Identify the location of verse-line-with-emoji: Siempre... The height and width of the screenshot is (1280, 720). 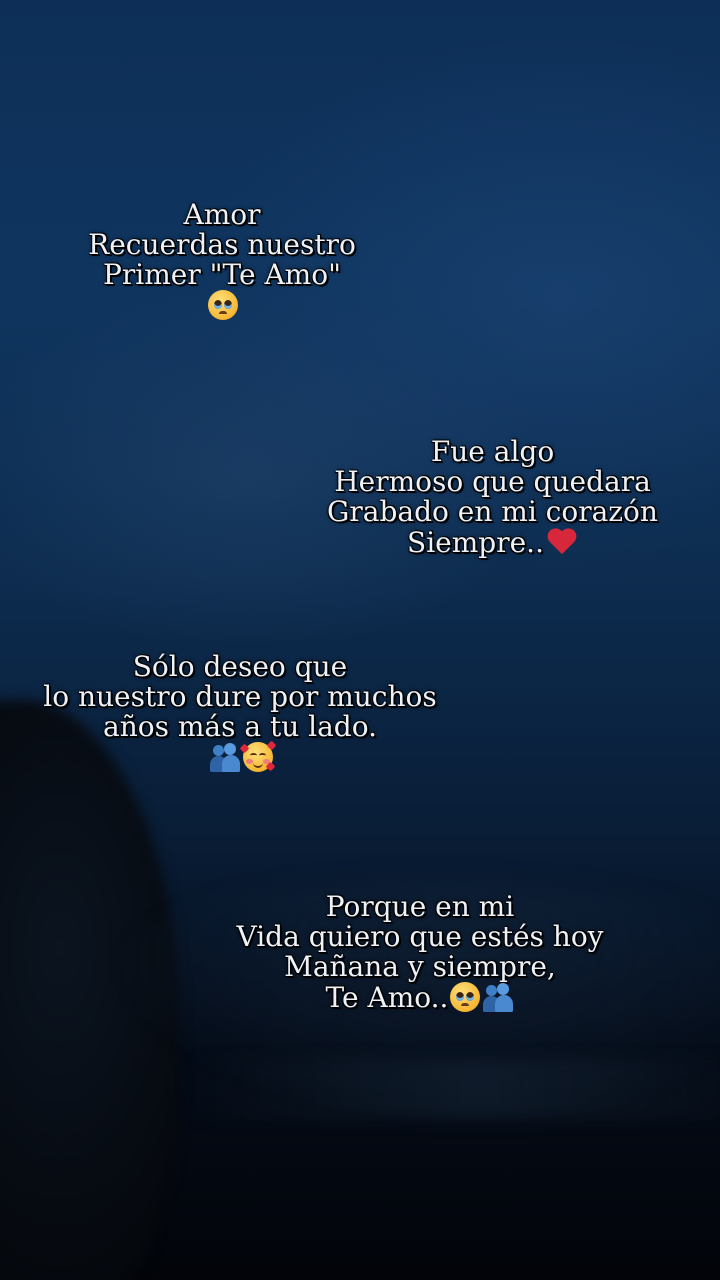
(492, 542).